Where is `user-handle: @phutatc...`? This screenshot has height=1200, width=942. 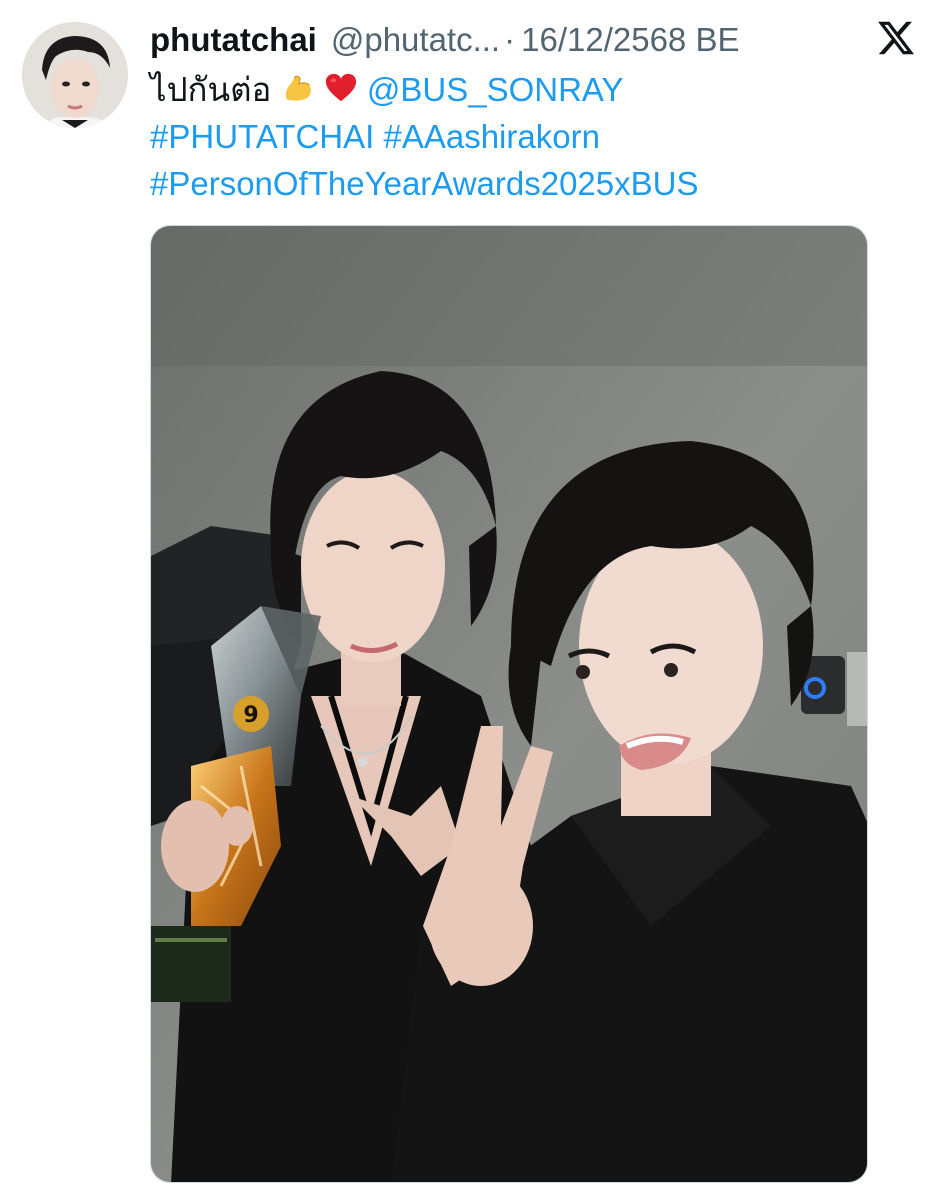
user-handle: @phutatc... is located at coordinates (415, 40).